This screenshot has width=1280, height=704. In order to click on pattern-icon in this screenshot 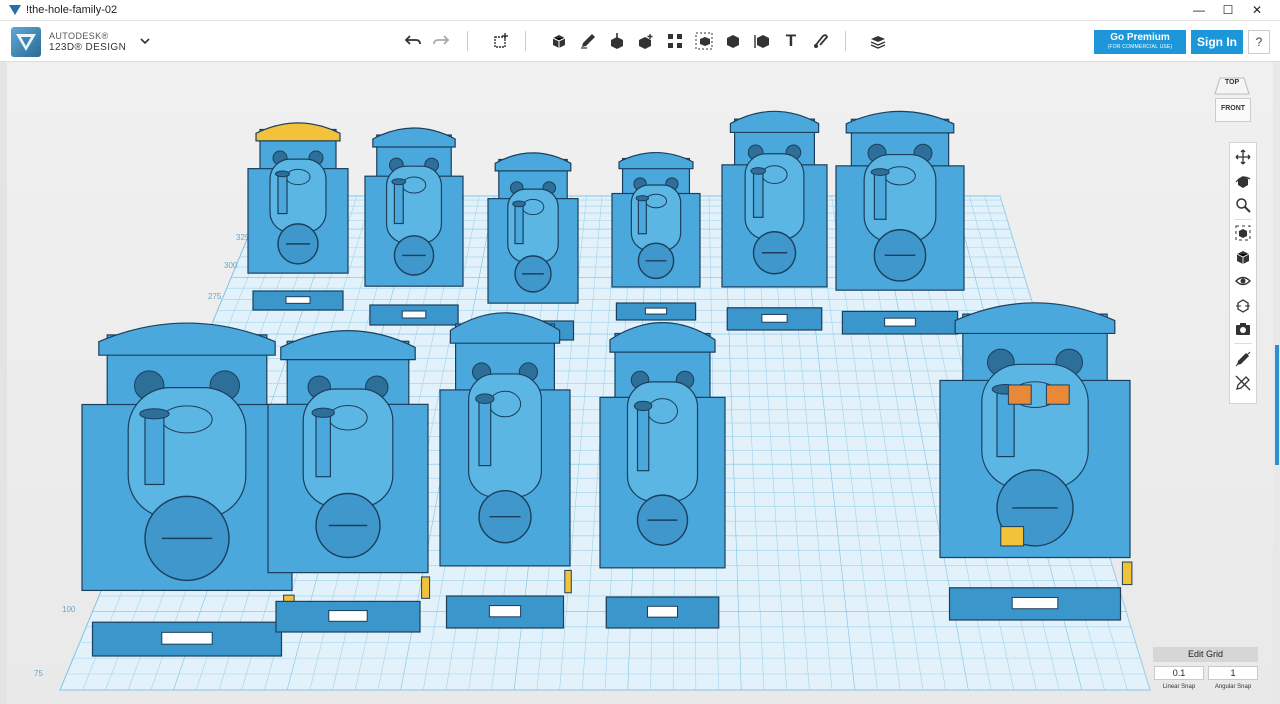, I will do `click(675, 41)`.